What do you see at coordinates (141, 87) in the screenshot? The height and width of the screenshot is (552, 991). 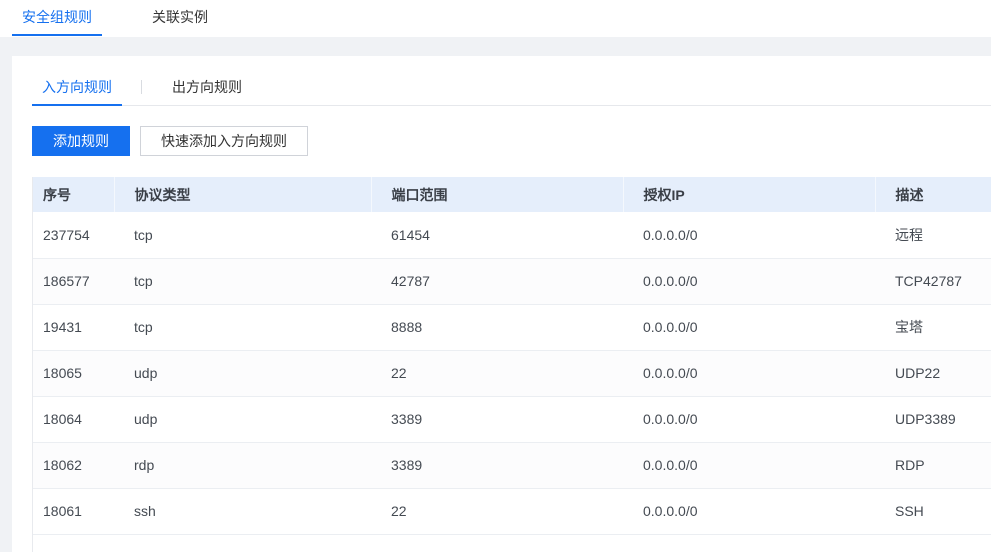 I see `sub-tab-separator` at bounding box center [141, 87].